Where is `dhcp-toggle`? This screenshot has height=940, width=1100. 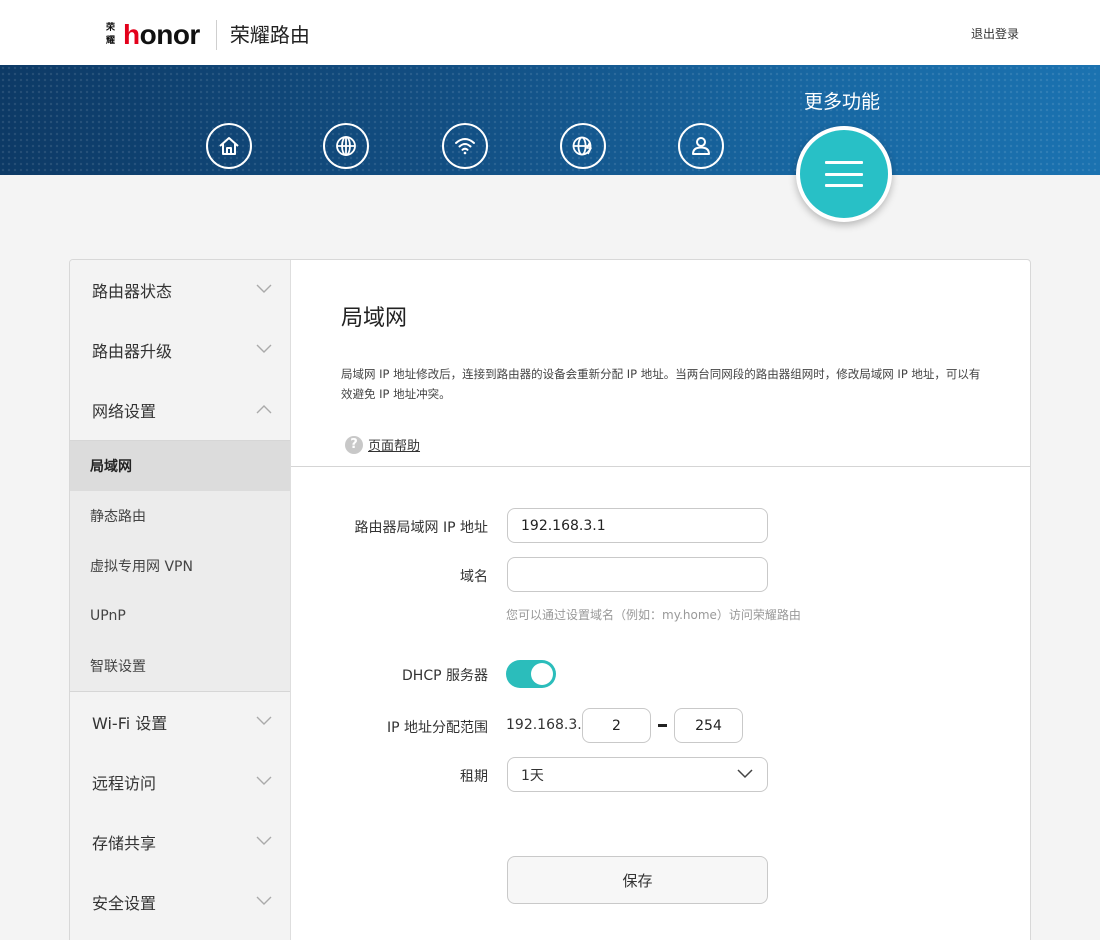
dhcp-toggle is located at coordinates (531, 674).